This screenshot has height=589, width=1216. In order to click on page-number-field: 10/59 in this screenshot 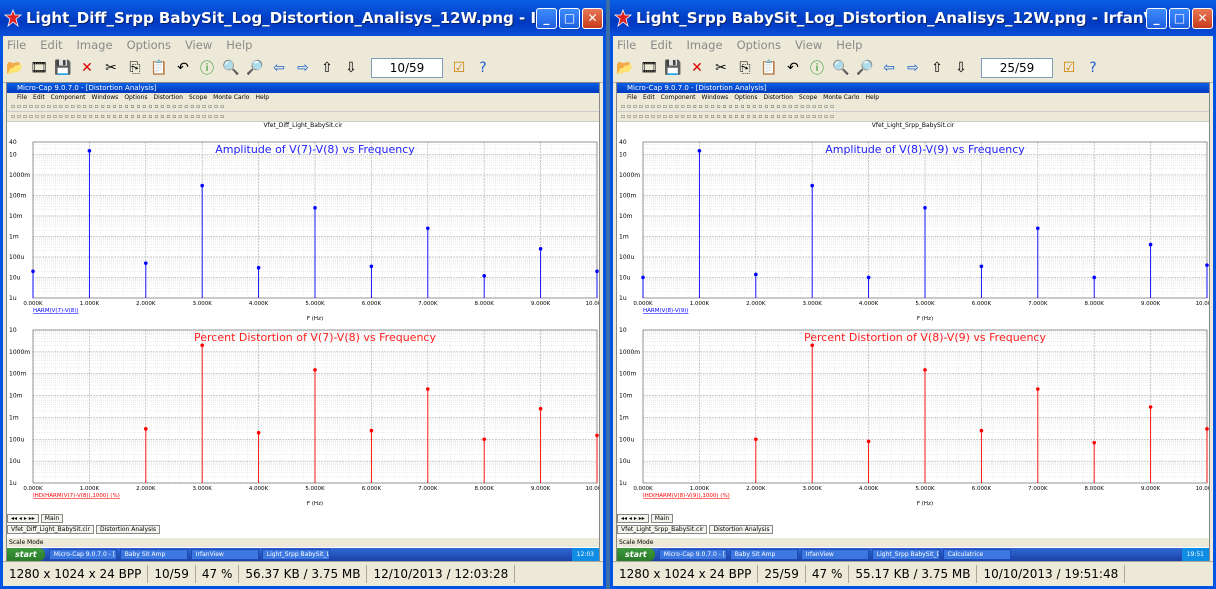, I will do `click(407, 68)`.